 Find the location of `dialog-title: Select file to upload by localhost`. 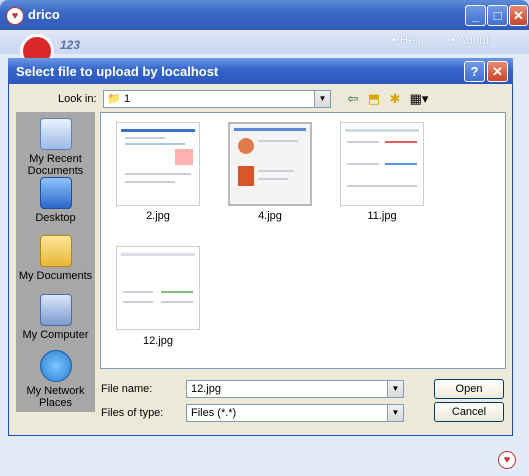

dialog-title: Select file to upload by localhost is located at coordinates (117, 71).